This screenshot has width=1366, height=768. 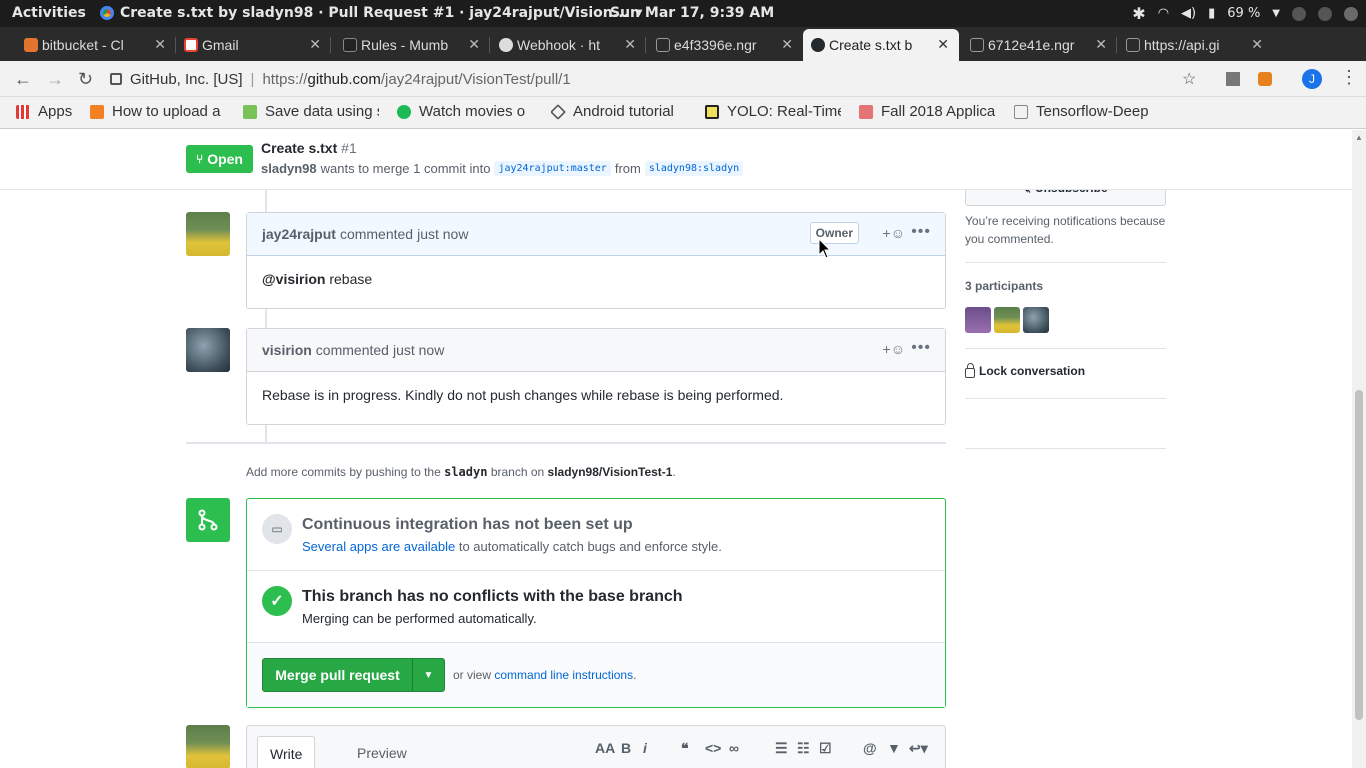 What do you see at coordinates (96, 45) in the screenshot?
I see `browser-tab: bitbucket - Cl ✕` at bounding box center [96, 45].